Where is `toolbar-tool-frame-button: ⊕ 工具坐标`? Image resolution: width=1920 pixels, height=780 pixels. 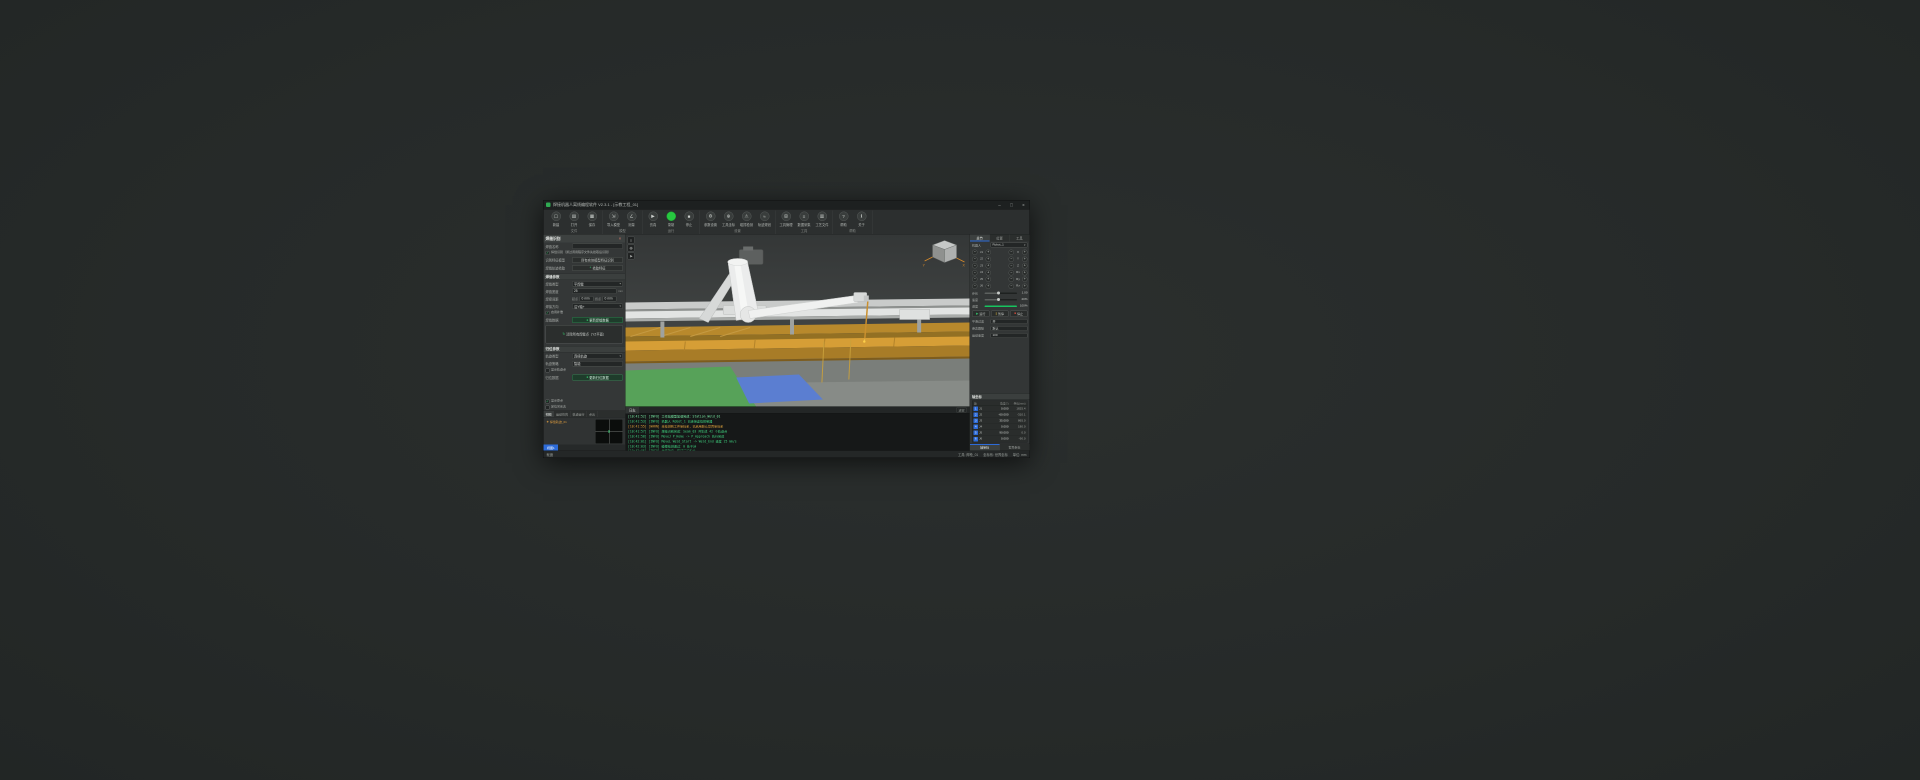 toolbar-tool-frame-button: ⊕ 工具坐标 is located at coordinates (729, 219).